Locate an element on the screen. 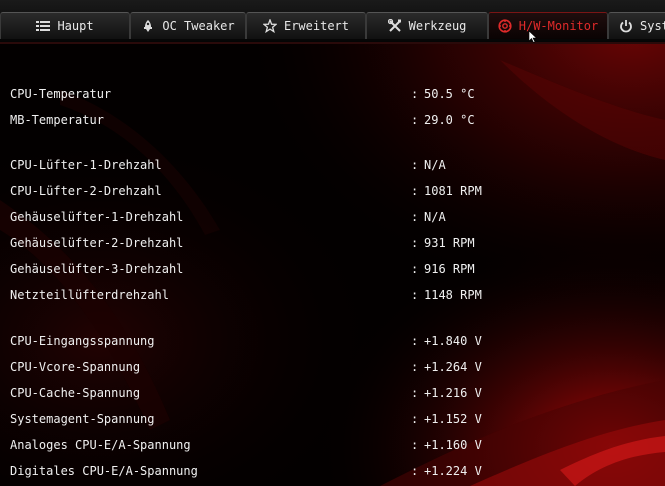 The height and width of the screenshot is (486, 665). tab-label: Syst is located at coordinates (652, 26).